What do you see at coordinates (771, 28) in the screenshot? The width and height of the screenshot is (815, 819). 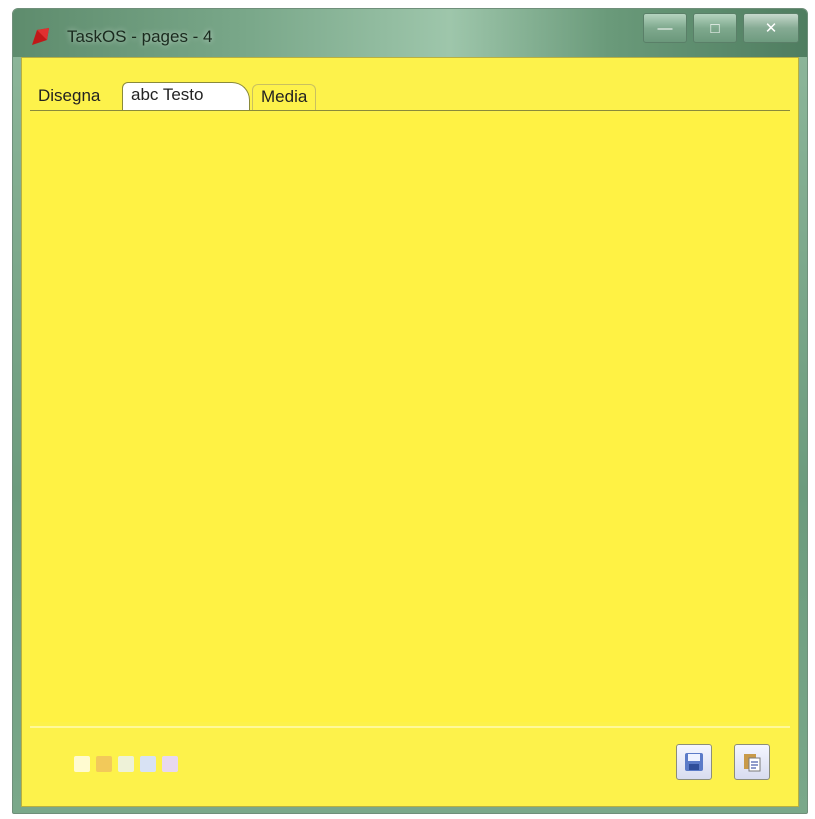 I see `close-button: ✕` at bounding box center [771, 28].